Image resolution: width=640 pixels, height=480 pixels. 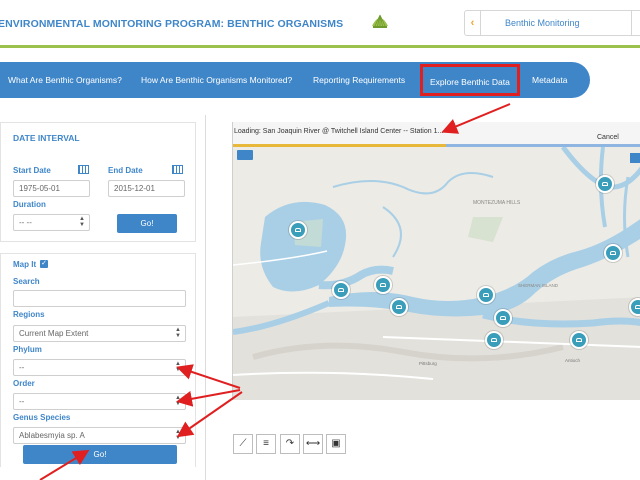 What do you see at coordinates (42, 417) in the screenshot?
I see `genus-species-label: Genus Species` at bounding box center [42, 417].